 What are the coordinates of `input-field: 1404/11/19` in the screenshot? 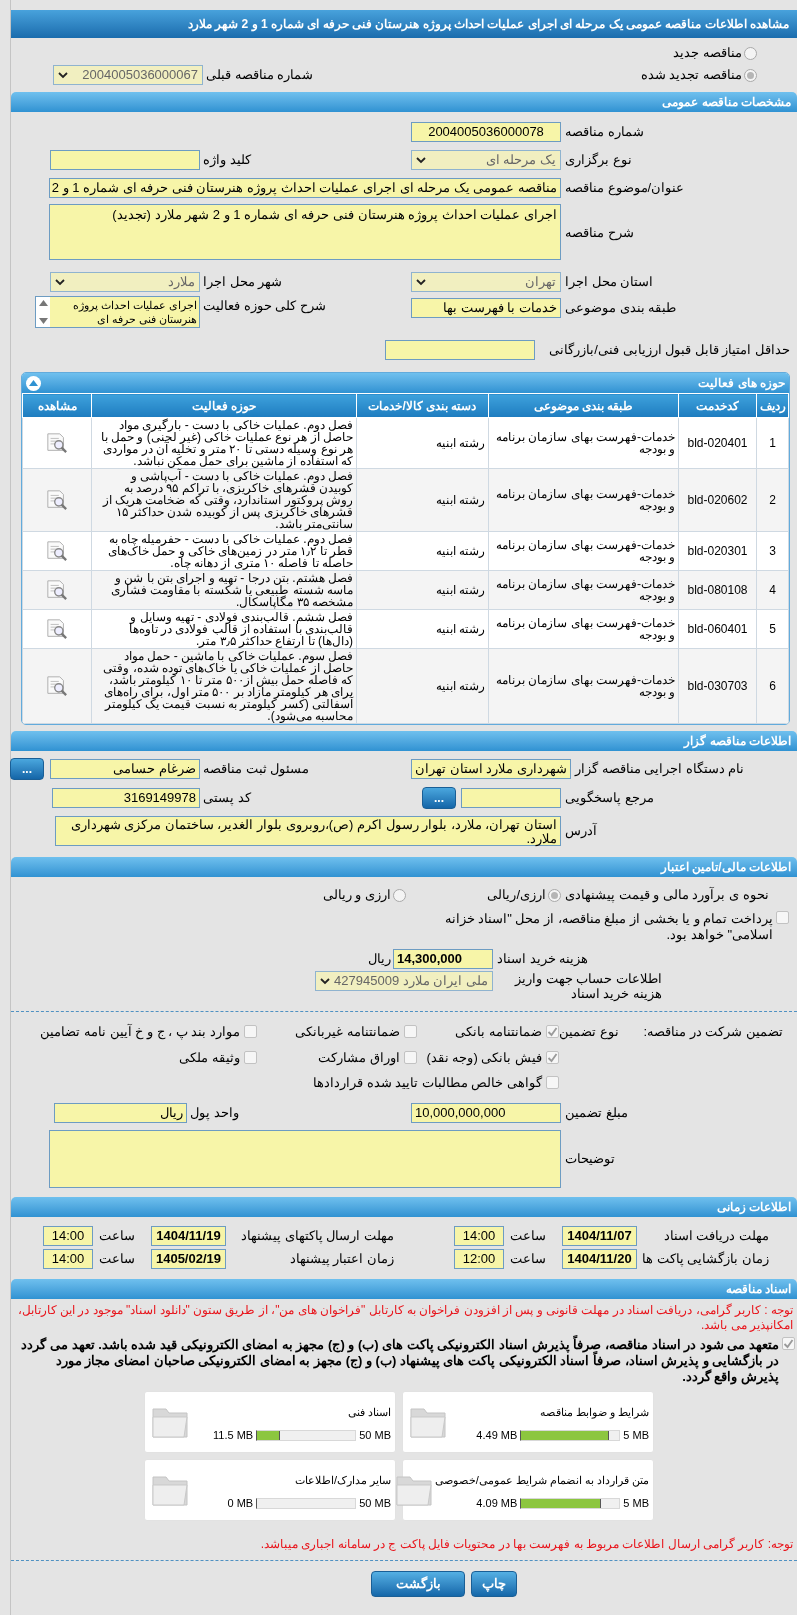 It's located at (188, 1236).